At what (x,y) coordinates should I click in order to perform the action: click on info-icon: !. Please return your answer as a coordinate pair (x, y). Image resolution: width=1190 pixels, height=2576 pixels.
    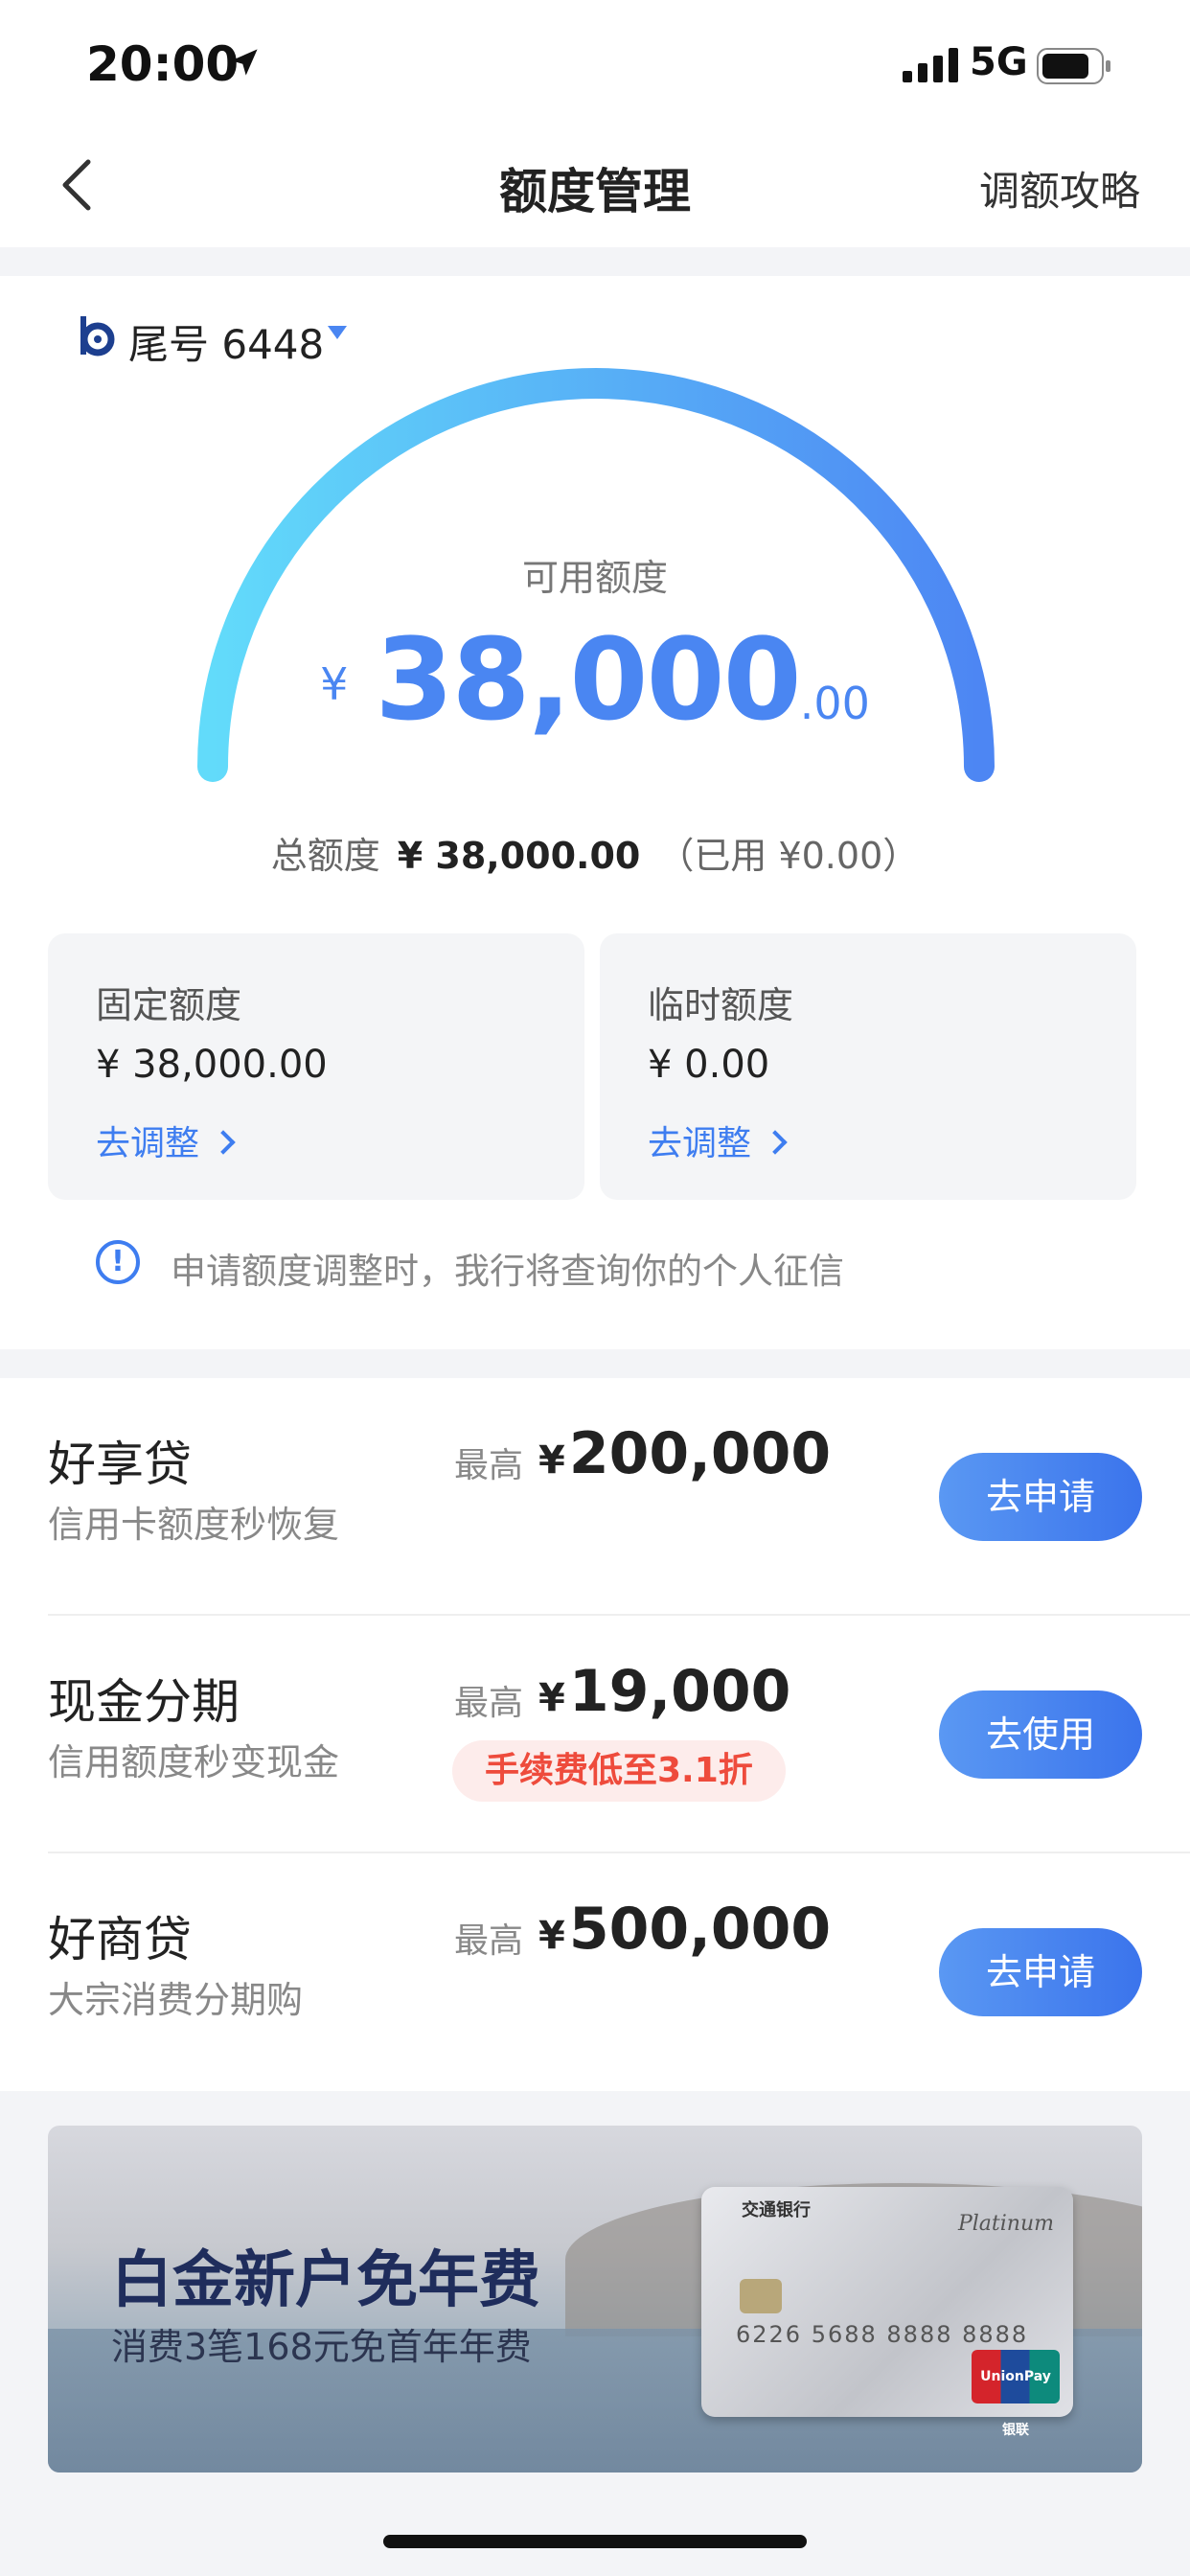
    Looking at the image, I should click on (118, 1262).